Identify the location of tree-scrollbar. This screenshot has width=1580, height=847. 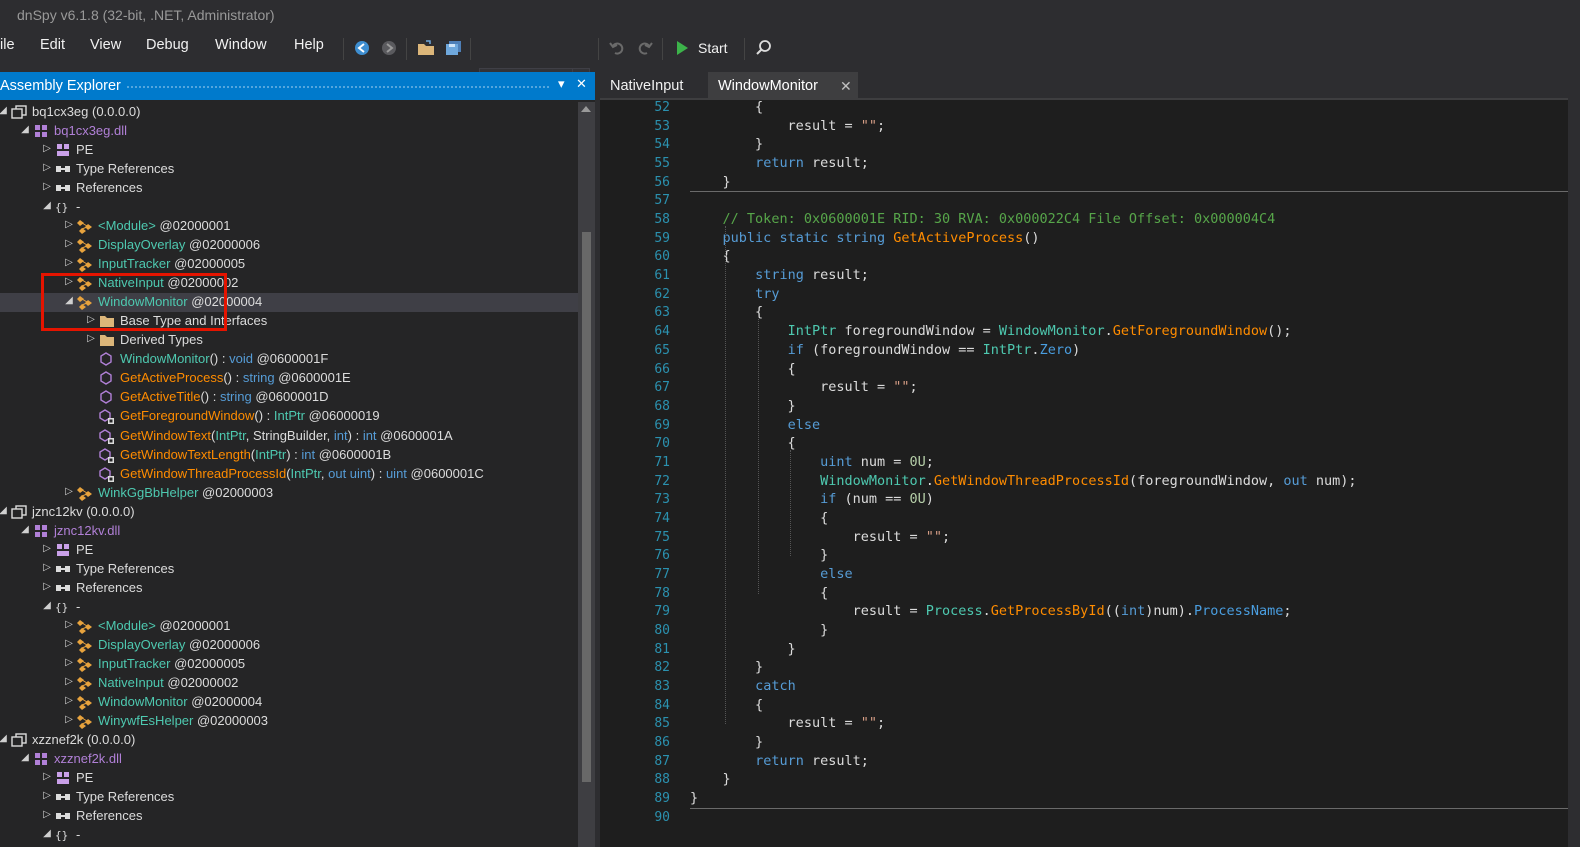
(586, 474).